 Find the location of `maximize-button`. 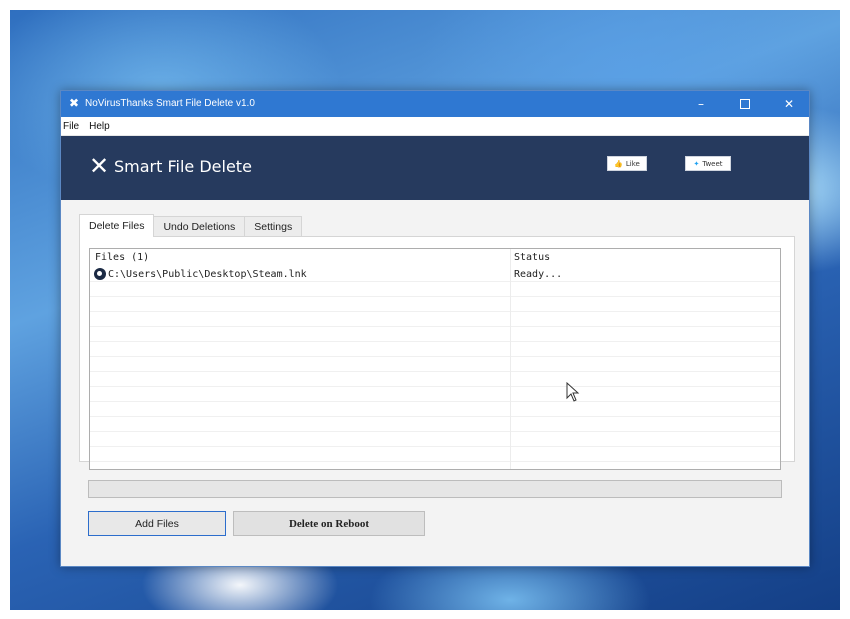

maximize-button is located at coordinates (745, 104).